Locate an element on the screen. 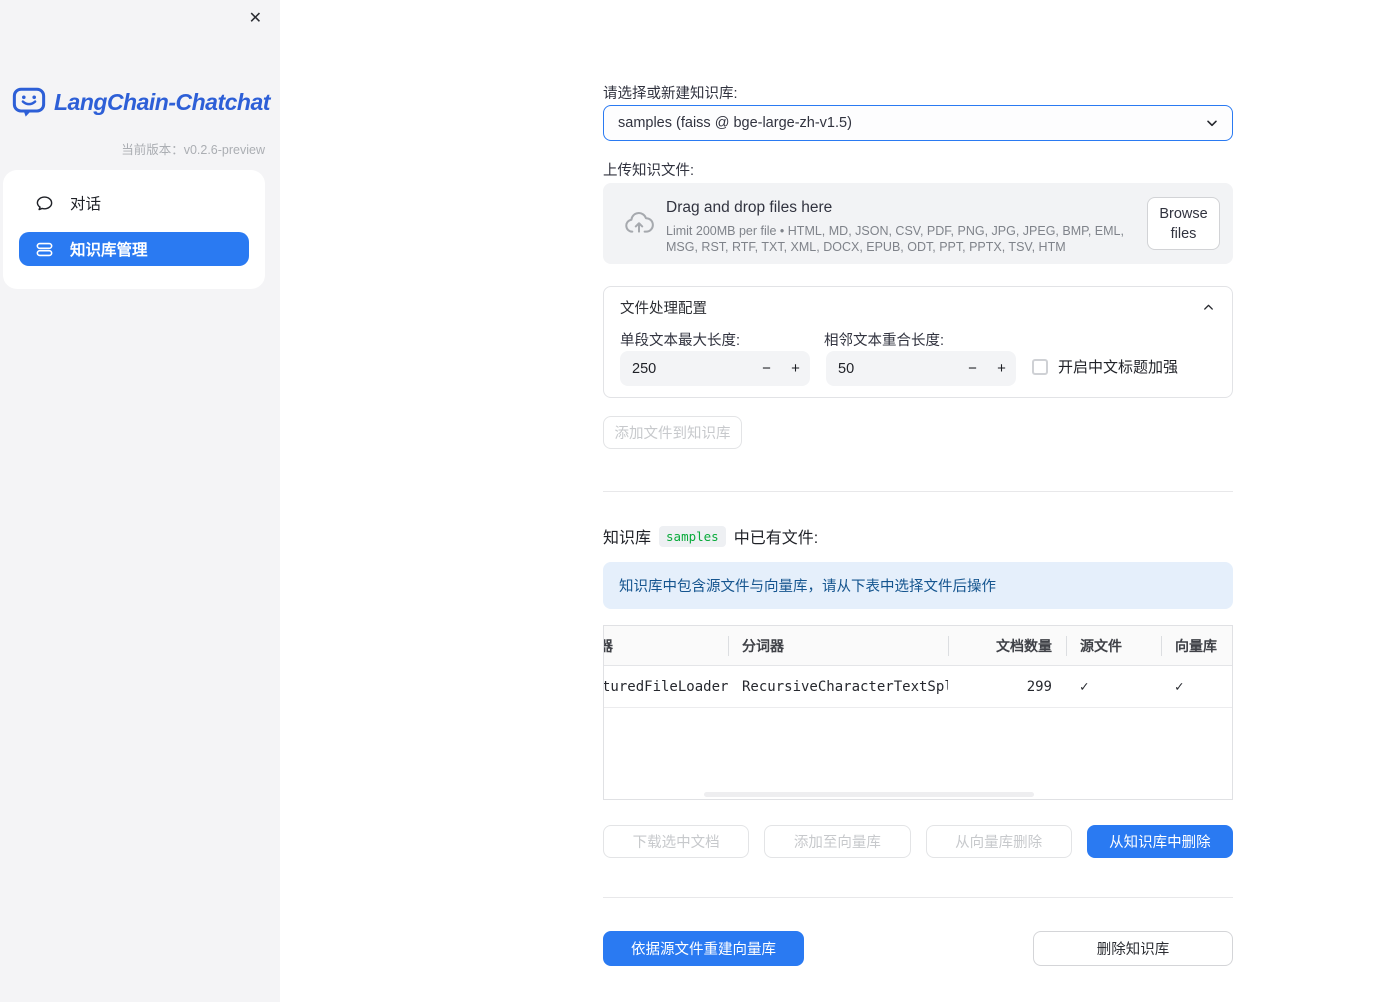 This screenshot has height=1002, width=1380. zh-title-checkbox is located at coordinates (1040, 366).